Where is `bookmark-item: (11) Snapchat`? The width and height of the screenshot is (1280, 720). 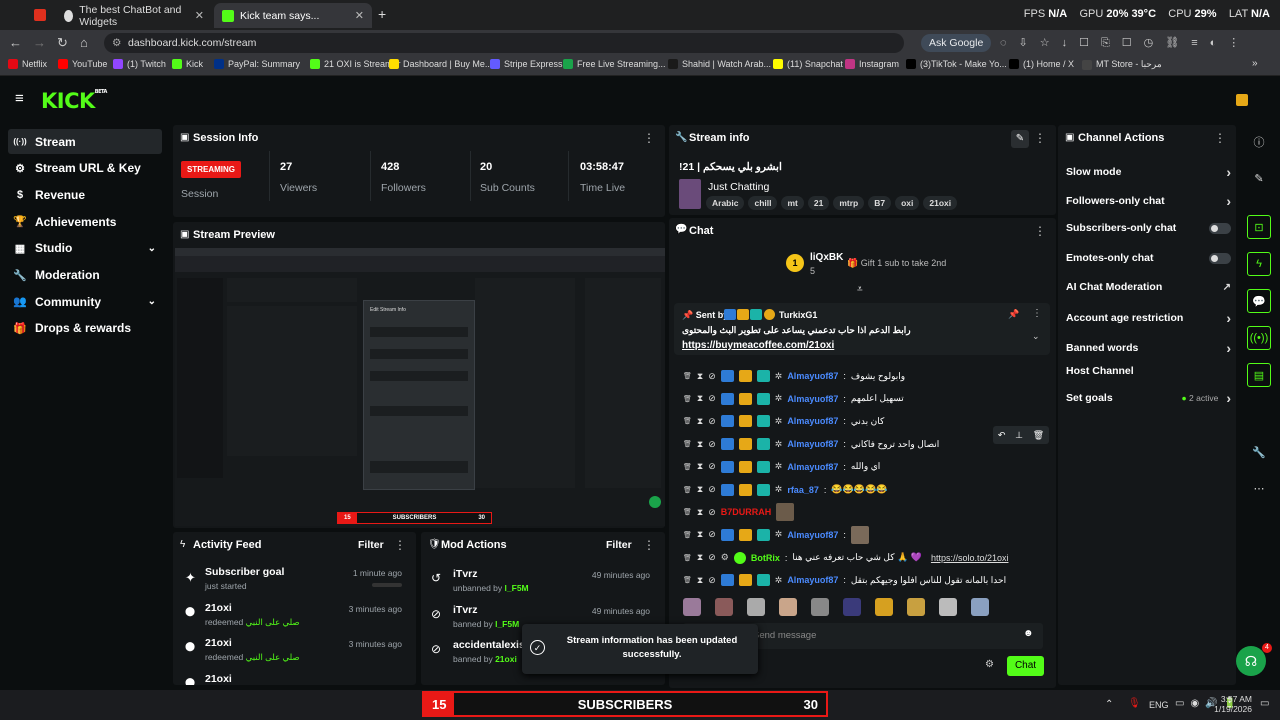
bookmark-item: (11) Snapchat is located at coordinates (808, 64).